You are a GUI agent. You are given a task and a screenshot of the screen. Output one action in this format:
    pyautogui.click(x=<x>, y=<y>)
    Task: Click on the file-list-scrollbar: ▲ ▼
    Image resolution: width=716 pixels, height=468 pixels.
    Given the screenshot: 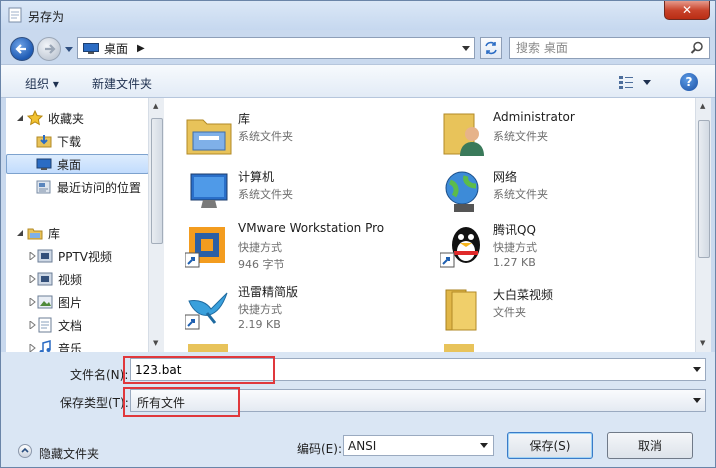 What is the action you would take?
    pyautogui.click(x=703, y=225)
    